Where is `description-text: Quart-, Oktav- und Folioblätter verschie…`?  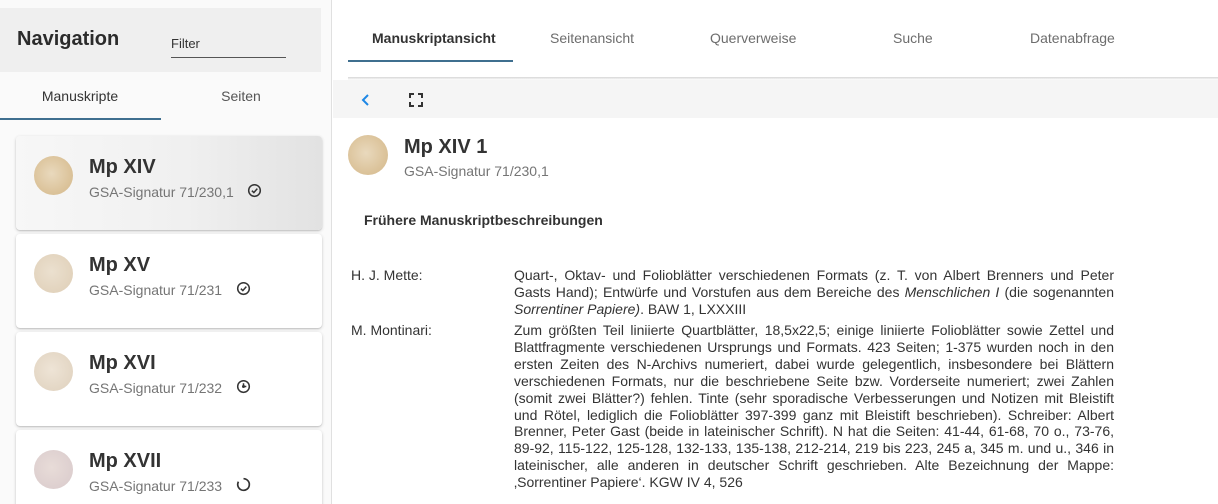 description-text: Quart-, Oktav- und Folioblätter verschie… is located at coordinates (814, 292).